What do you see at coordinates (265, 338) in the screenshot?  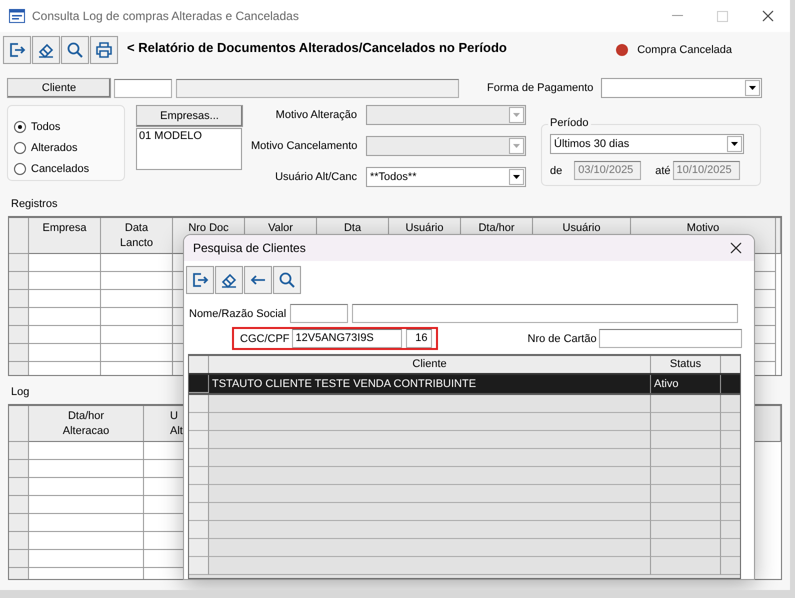 I see `field-label: CGC/CPF` at bounding box center [265, 338].